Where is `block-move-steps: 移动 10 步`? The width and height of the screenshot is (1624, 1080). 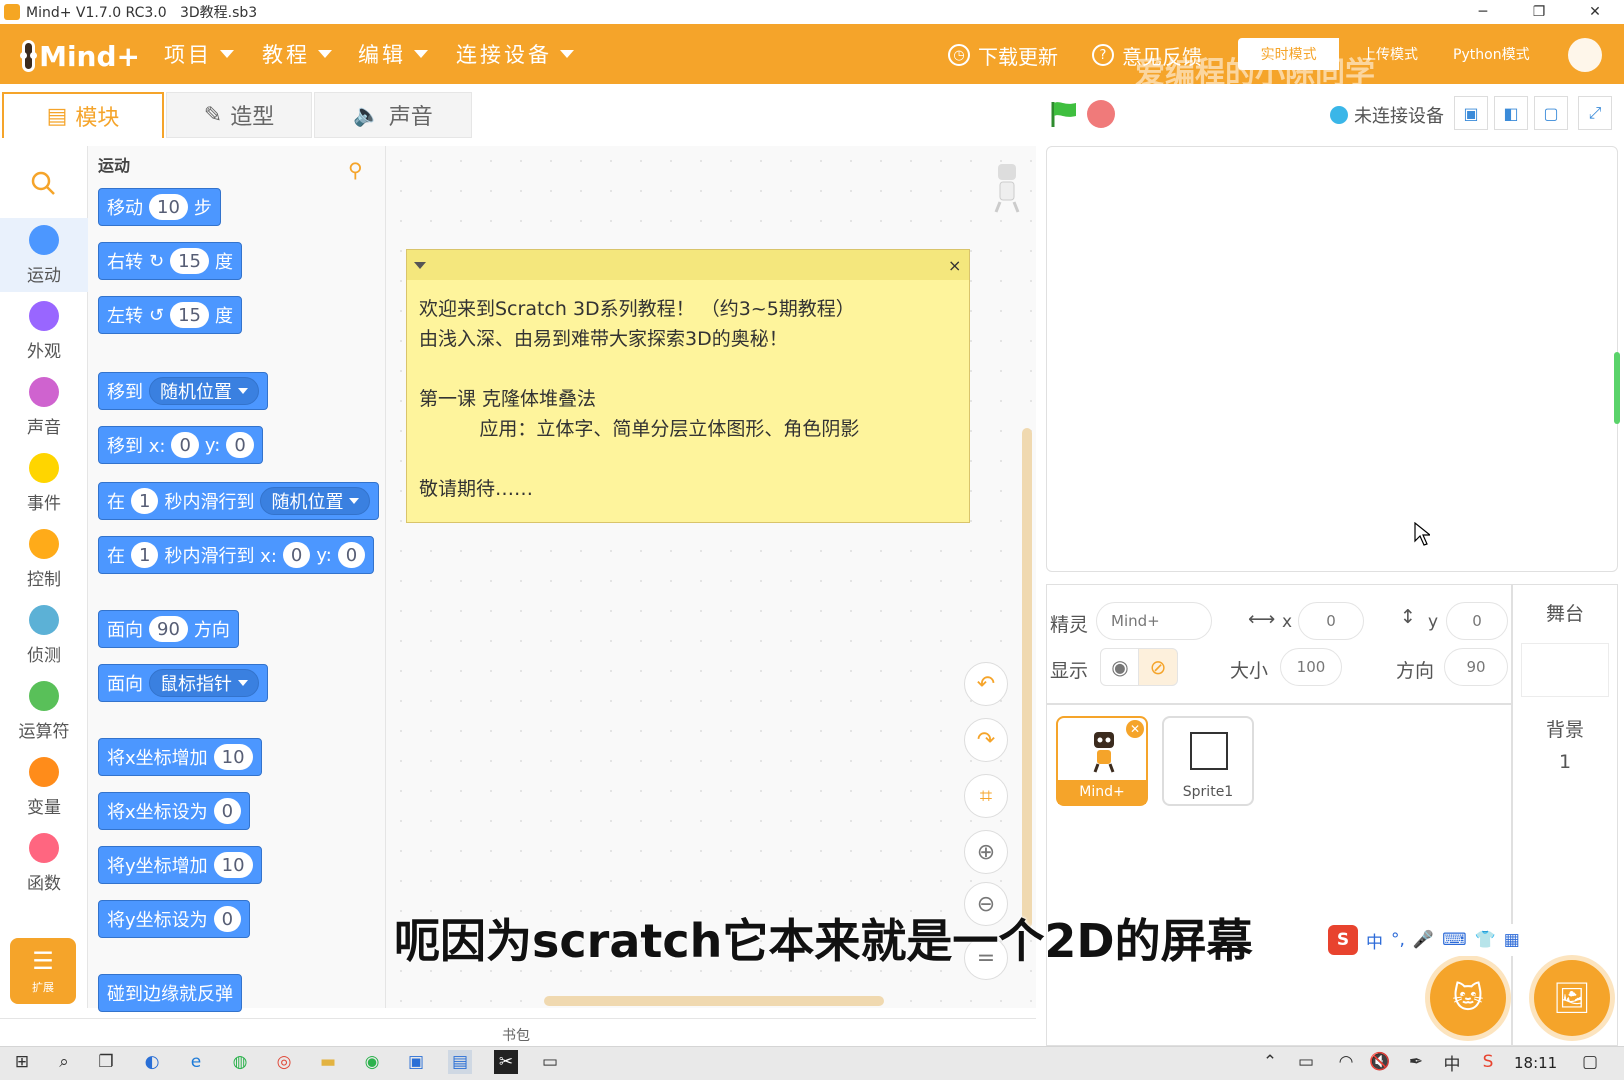 block-move-steps: 移动 10 步 is located at coordinates (159, 207).